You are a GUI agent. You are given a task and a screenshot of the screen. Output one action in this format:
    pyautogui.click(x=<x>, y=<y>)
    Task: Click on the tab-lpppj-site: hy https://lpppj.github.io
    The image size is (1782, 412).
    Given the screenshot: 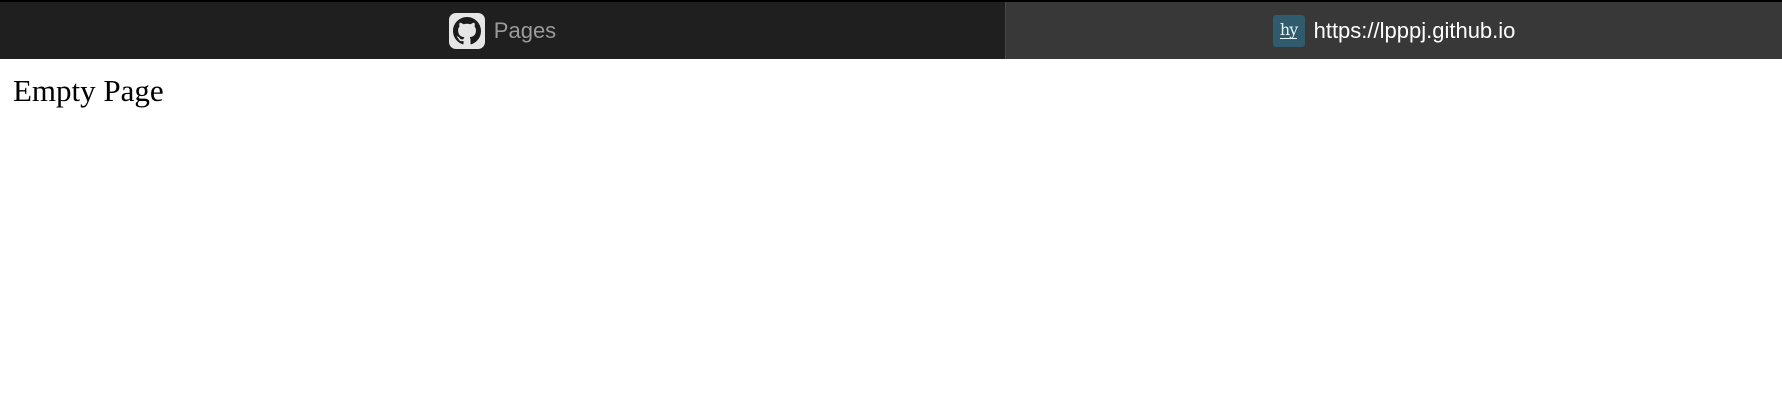 What is the action you would take?
    pyautogui.click(x=1393, y=30)
    